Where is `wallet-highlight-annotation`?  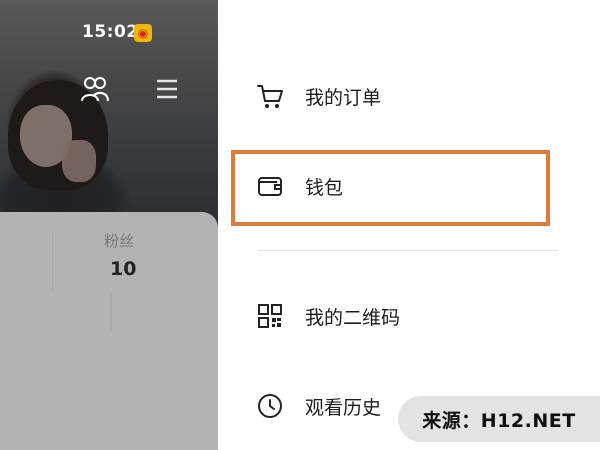
wallet-highlight-annotation is located at coordinates (390, 188).